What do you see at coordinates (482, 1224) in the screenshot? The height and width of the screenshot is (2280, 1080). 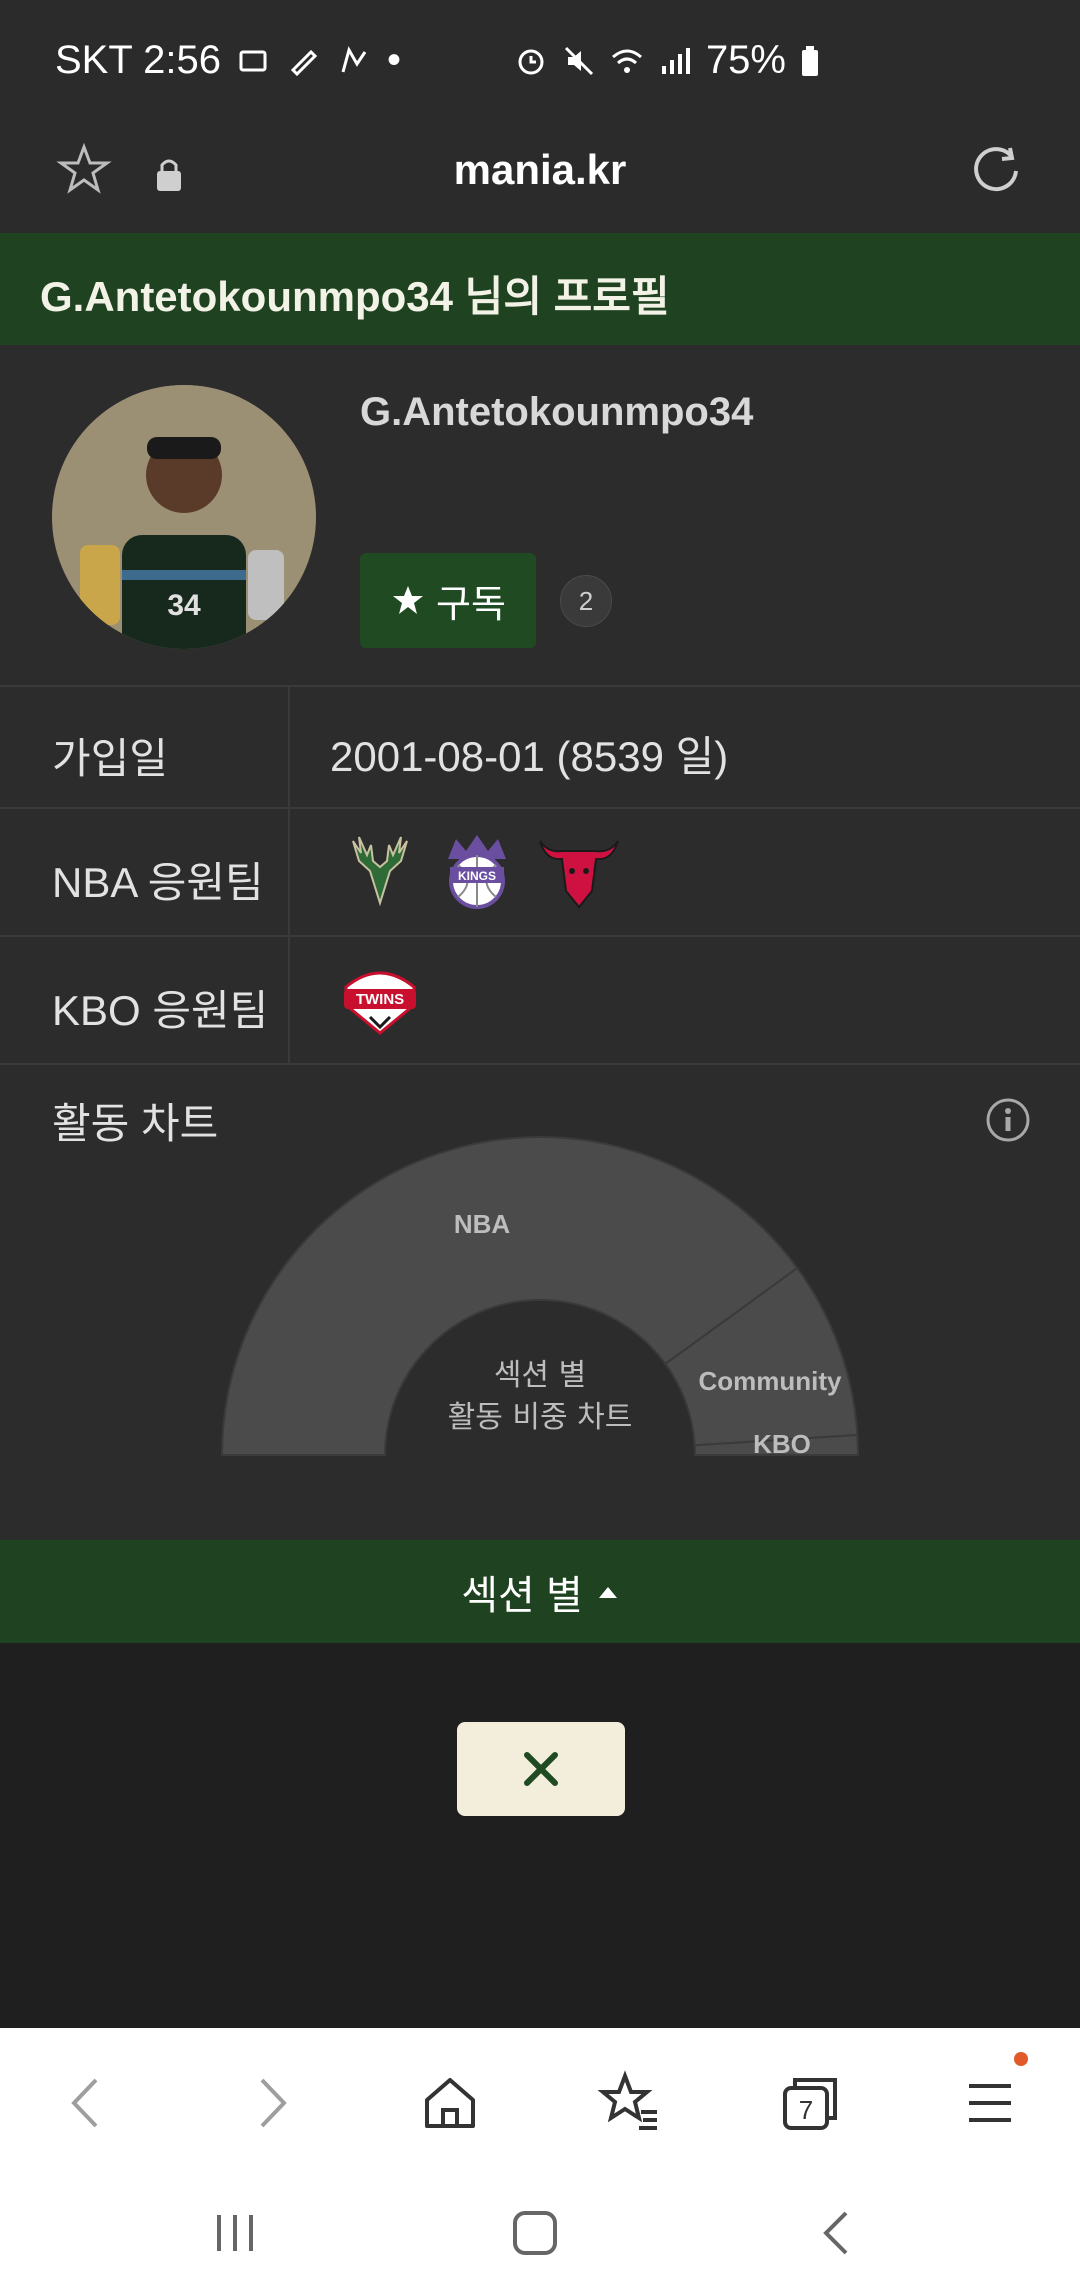 I see `chart-label-nba: NBA` at bounding box center [482, 1224].